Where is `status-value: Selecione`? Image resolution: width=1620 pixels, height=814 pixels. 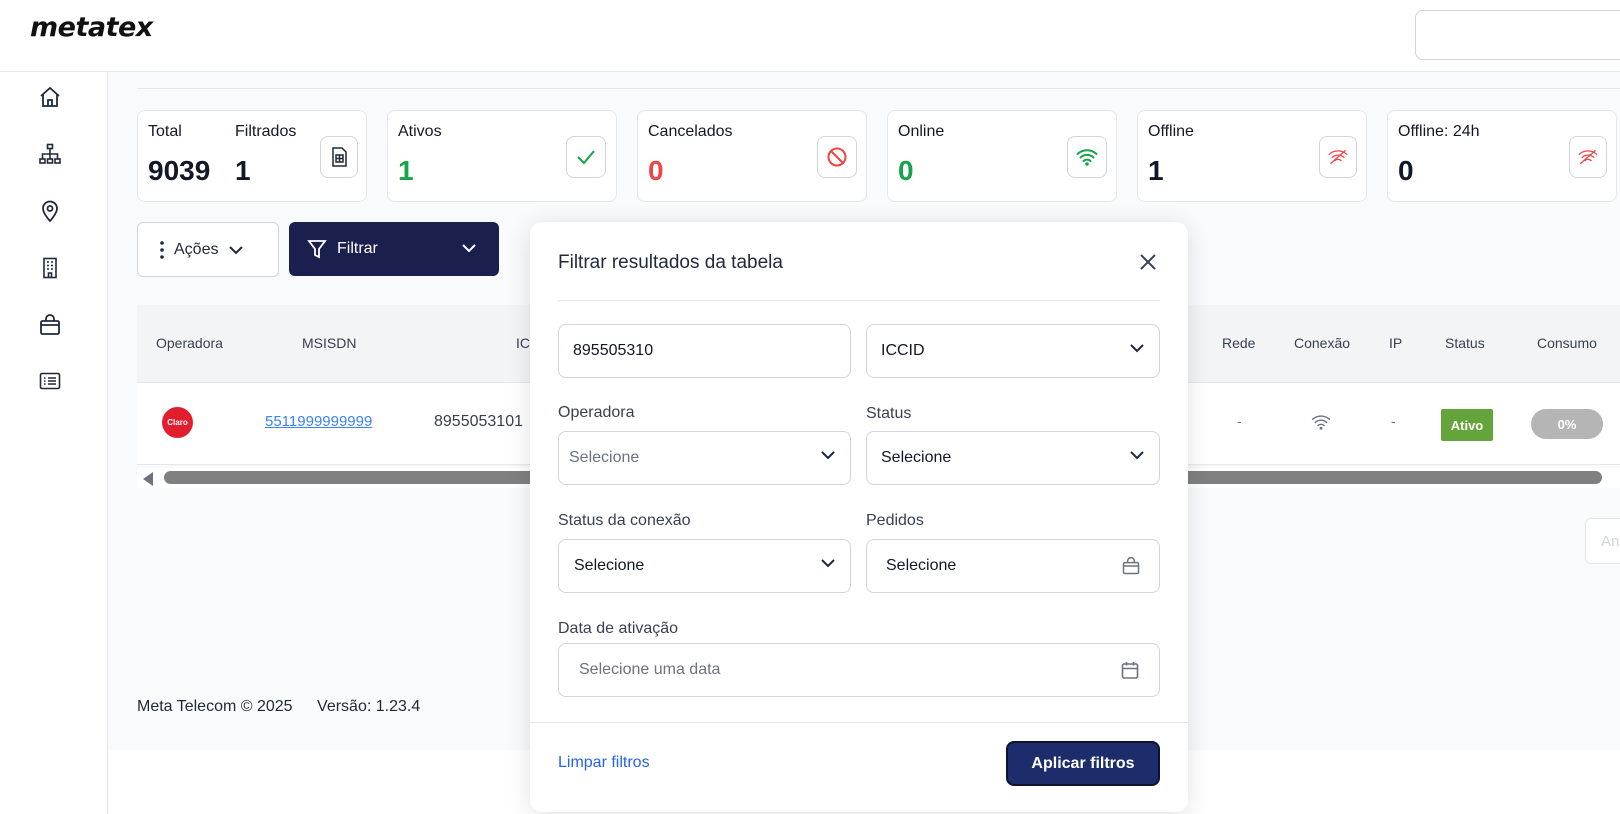
status-value: Selecione is located at coordinates (916, 457).